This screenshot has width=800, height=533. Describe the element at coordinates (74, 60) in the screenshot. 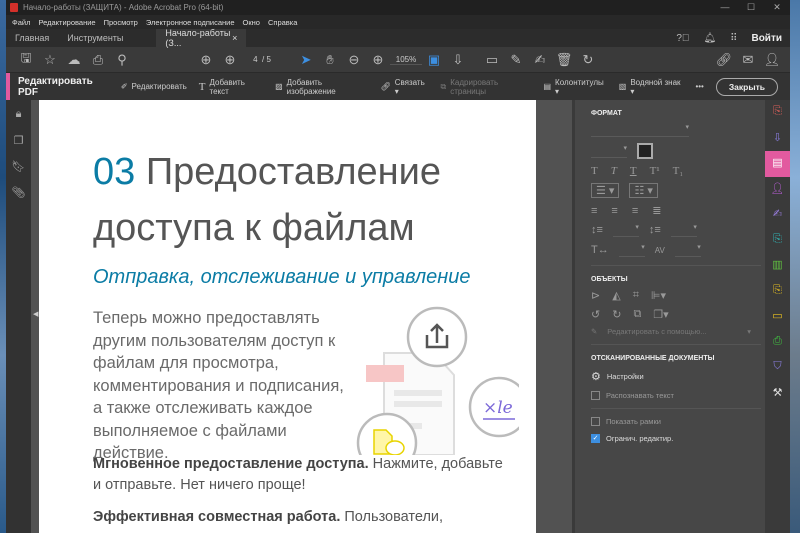

I see `upload-cloud-icon: ☁` at that location.